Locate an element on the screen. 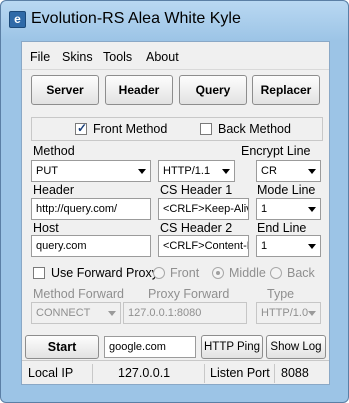 This screenshot has height=403, width=349. front-method-checkbox: ✓ is located at coordinates (81, 128).